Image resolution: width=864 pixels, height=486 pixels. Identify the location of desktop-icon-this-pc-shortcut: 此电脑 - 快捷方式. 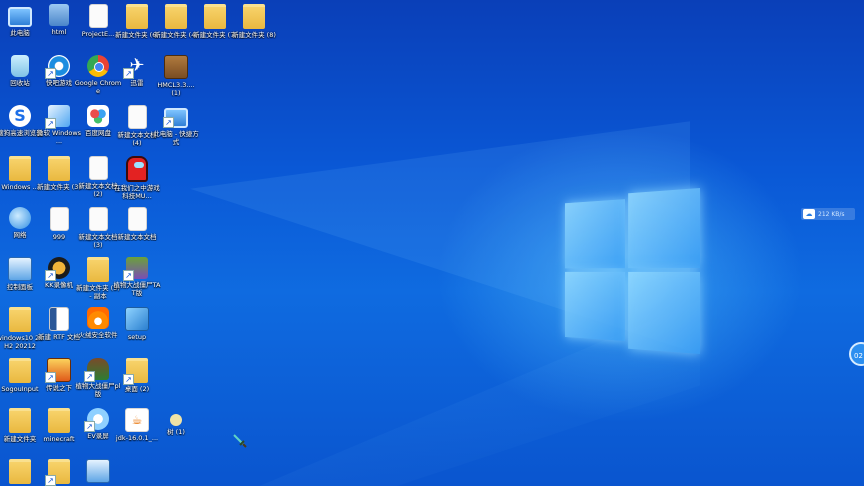
(176, 130).